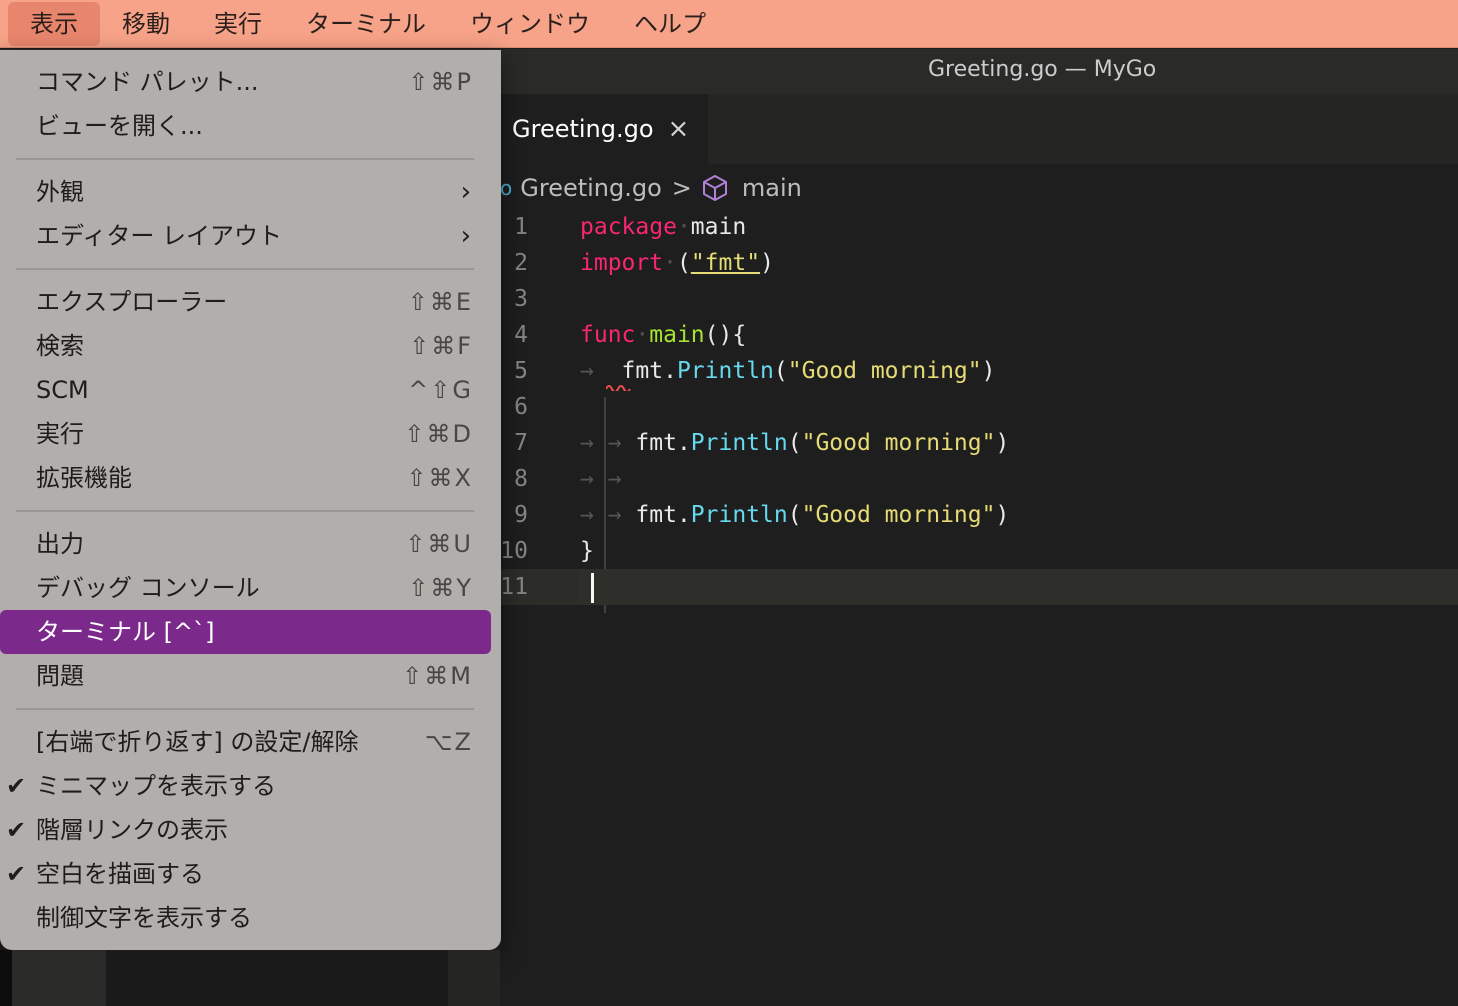 The width and height of the screenshot is (1458, 1006). Describe the element at coordinates (250, 918) in the screenshot. I see `menu-item-render-control-chars: 制御文字を表示する` at that location.